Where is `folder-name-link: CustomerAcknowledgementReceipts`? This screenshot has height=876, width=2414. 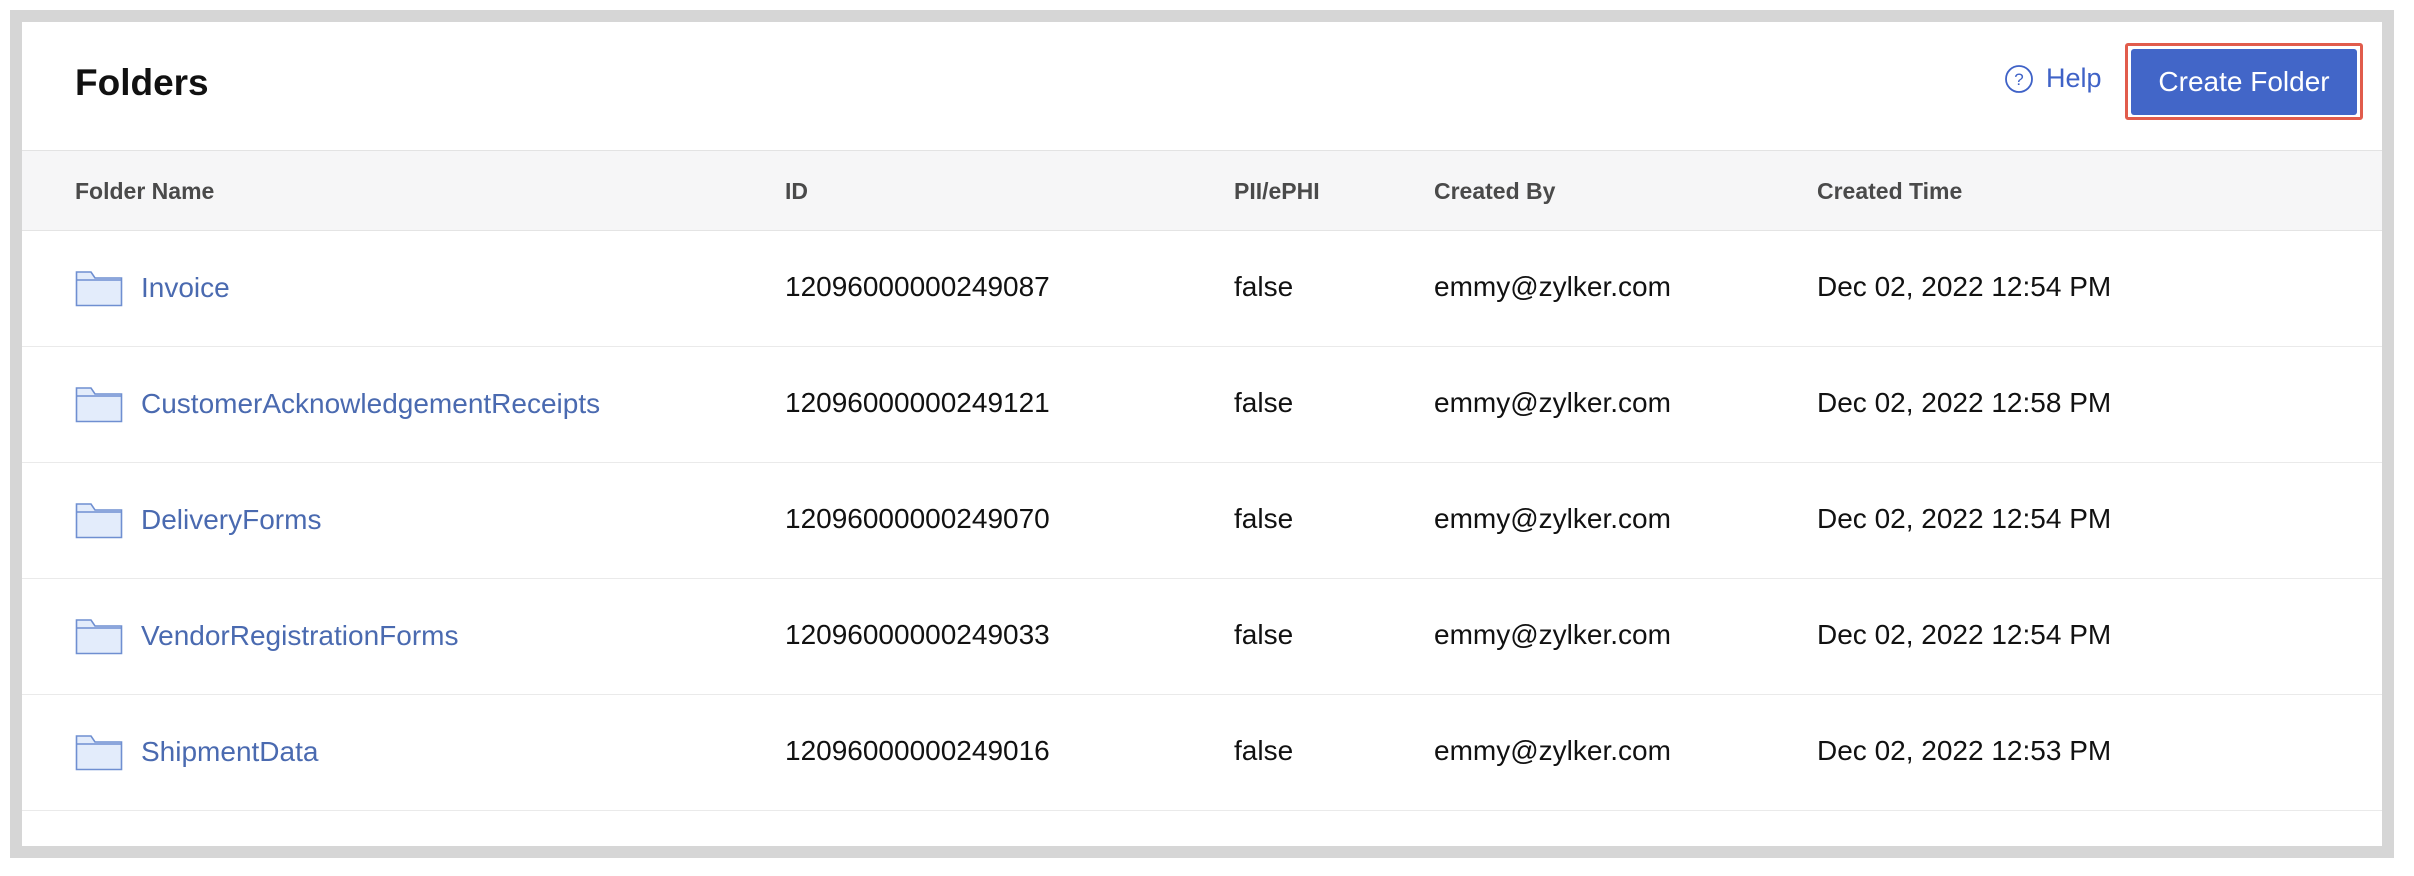
folder-name-link: CustomerAcknowledgementReceipts is located at coordinates (370, 404).